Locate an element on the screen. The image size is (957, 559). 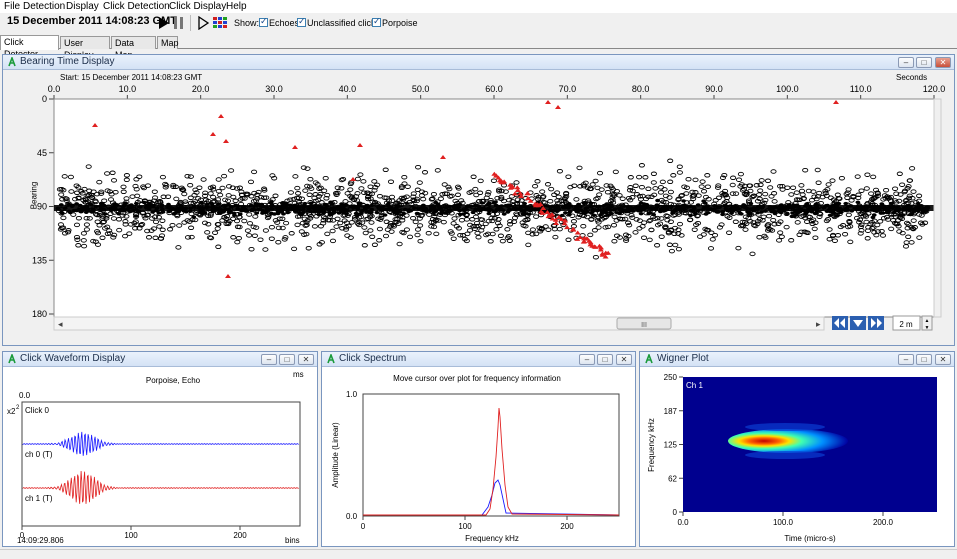
wigner-y-tick-label: 125 is located at coordinates (671, 445).